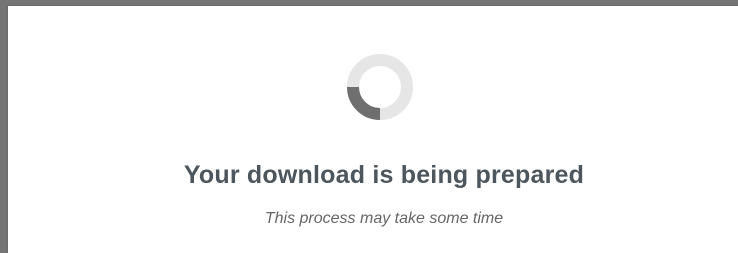  Describe the element at coordinates (380, 87) in the screenshot. I see `loading-spinner-icon` at that location.